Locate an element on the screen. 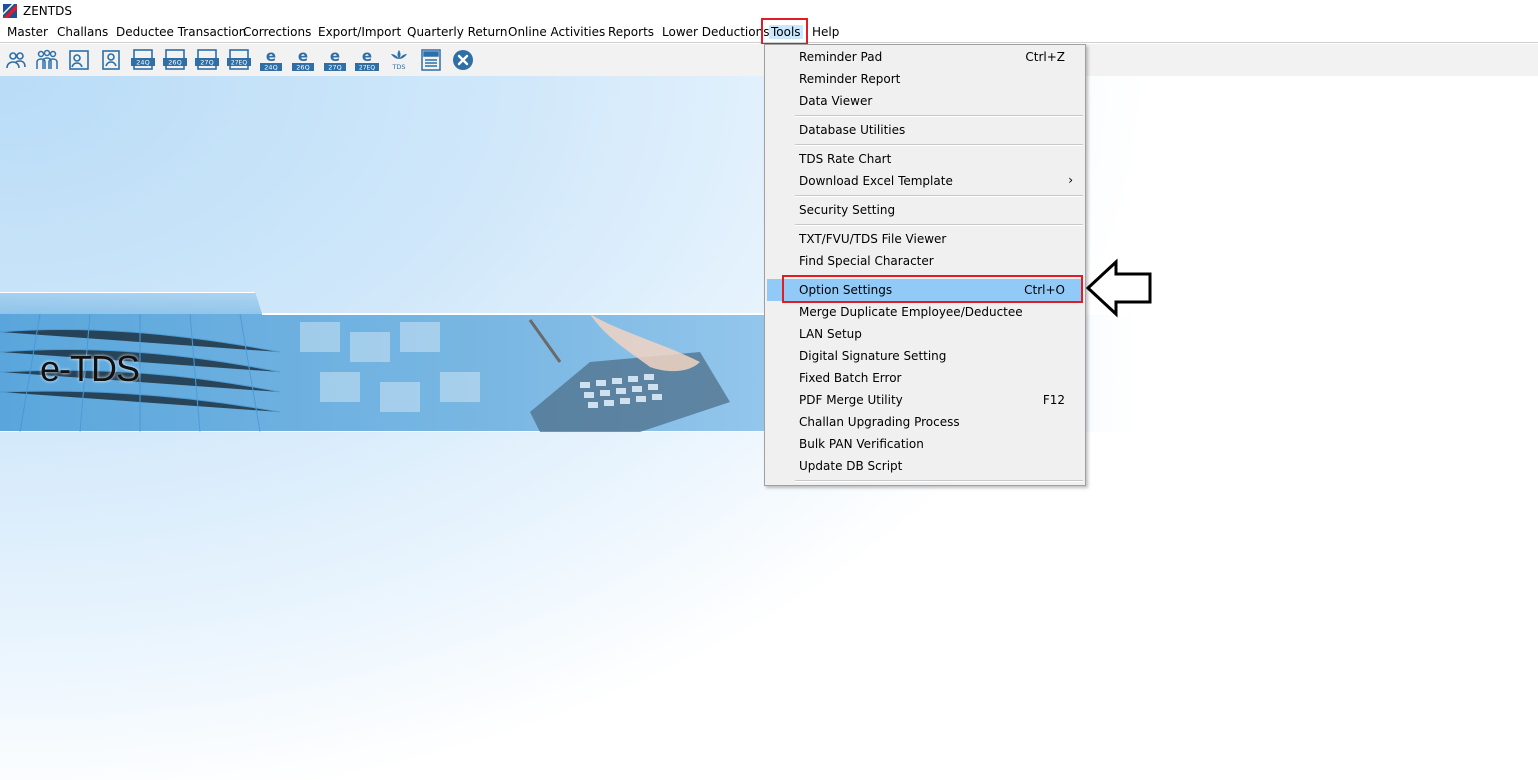 This screenshot has height=780, width=1538. form-27eq-icon: 27EQ is located at coordinates (239, 59).